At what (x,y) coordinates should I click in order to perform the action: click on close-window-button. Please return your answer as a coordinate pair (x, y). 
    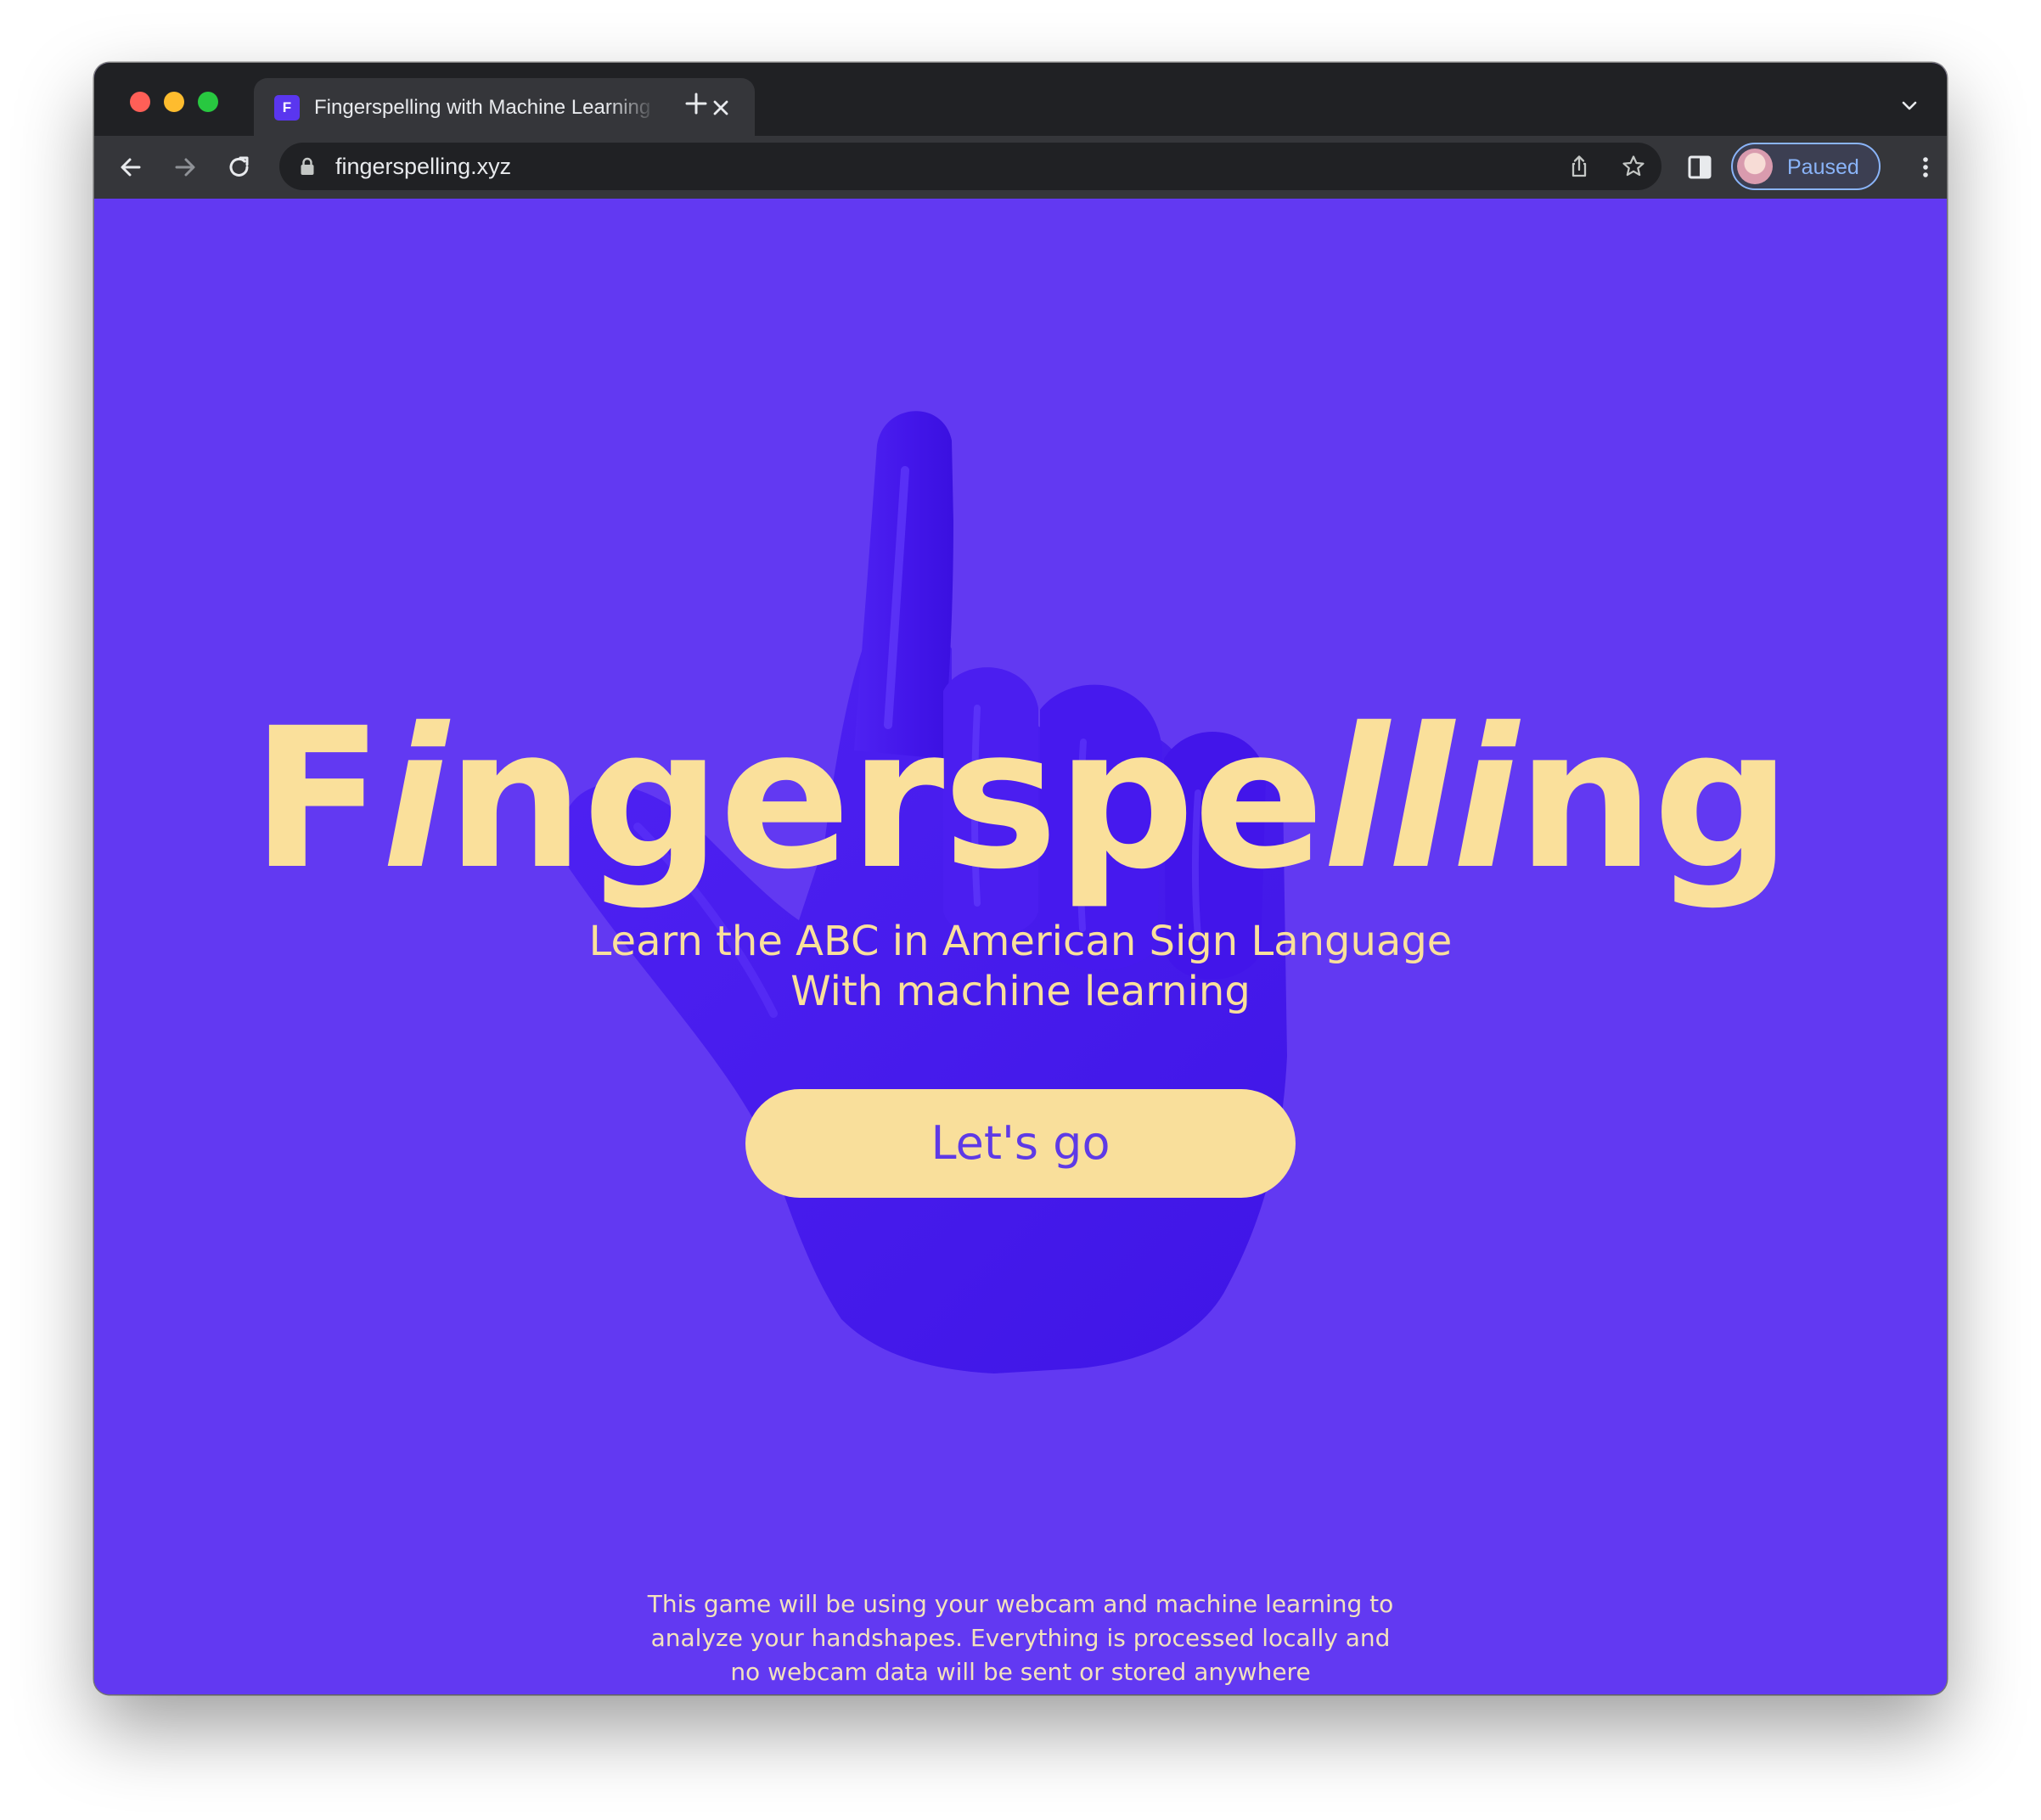
    Looking at the image, I should click on (140, 102).